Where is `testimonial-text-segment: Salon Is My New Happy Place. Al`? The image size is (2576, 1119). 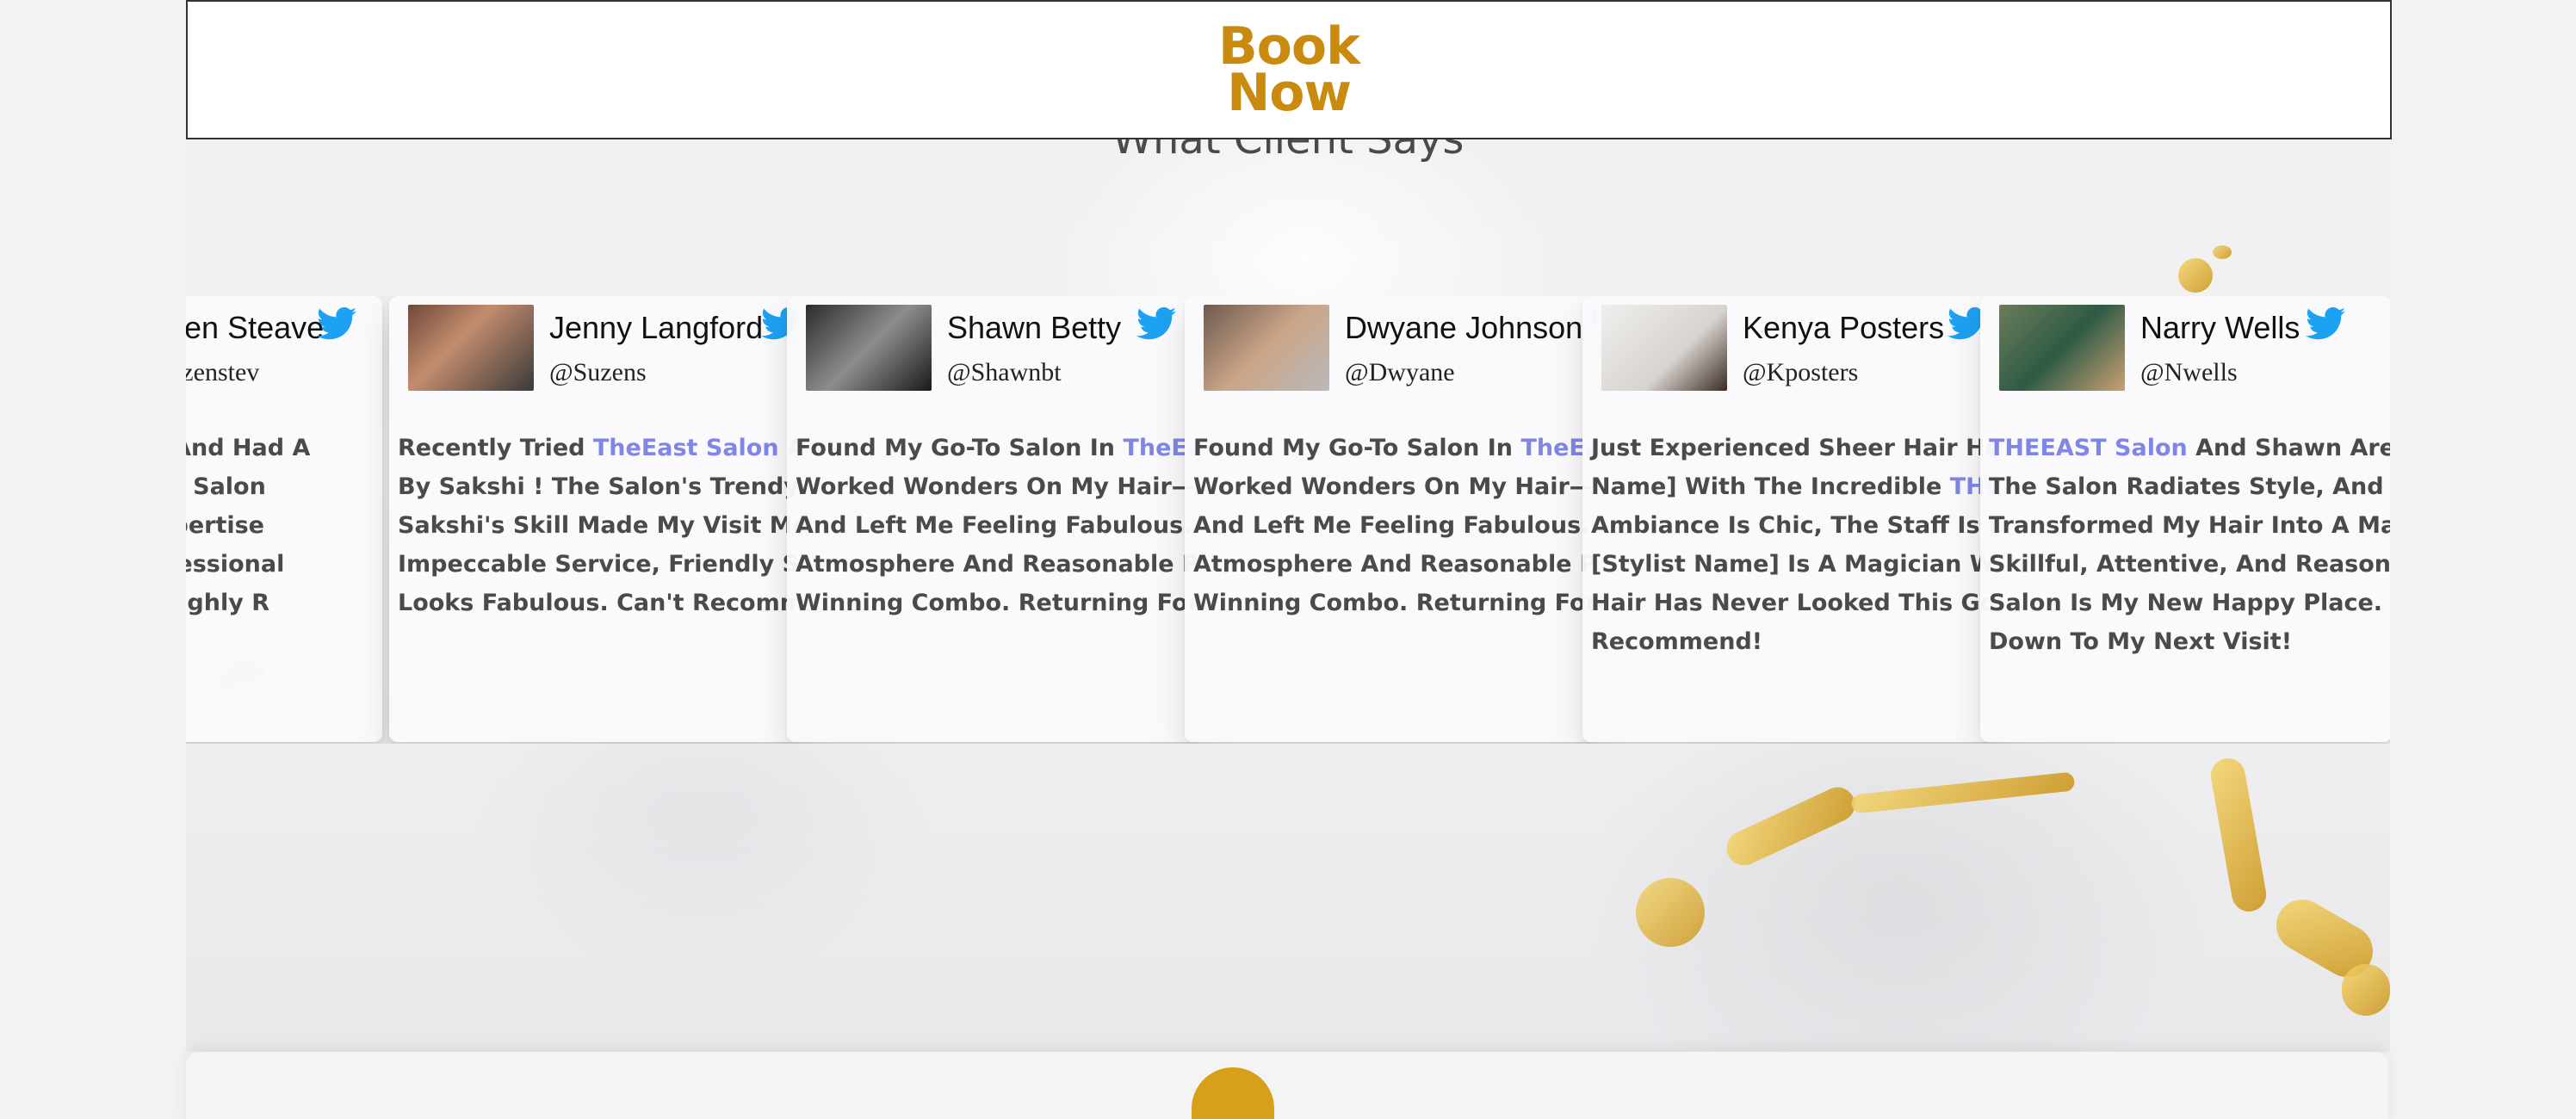
testimonial-text-segment: Salon Is My New Happy Place. Al is located at coordinates (2189, 603).